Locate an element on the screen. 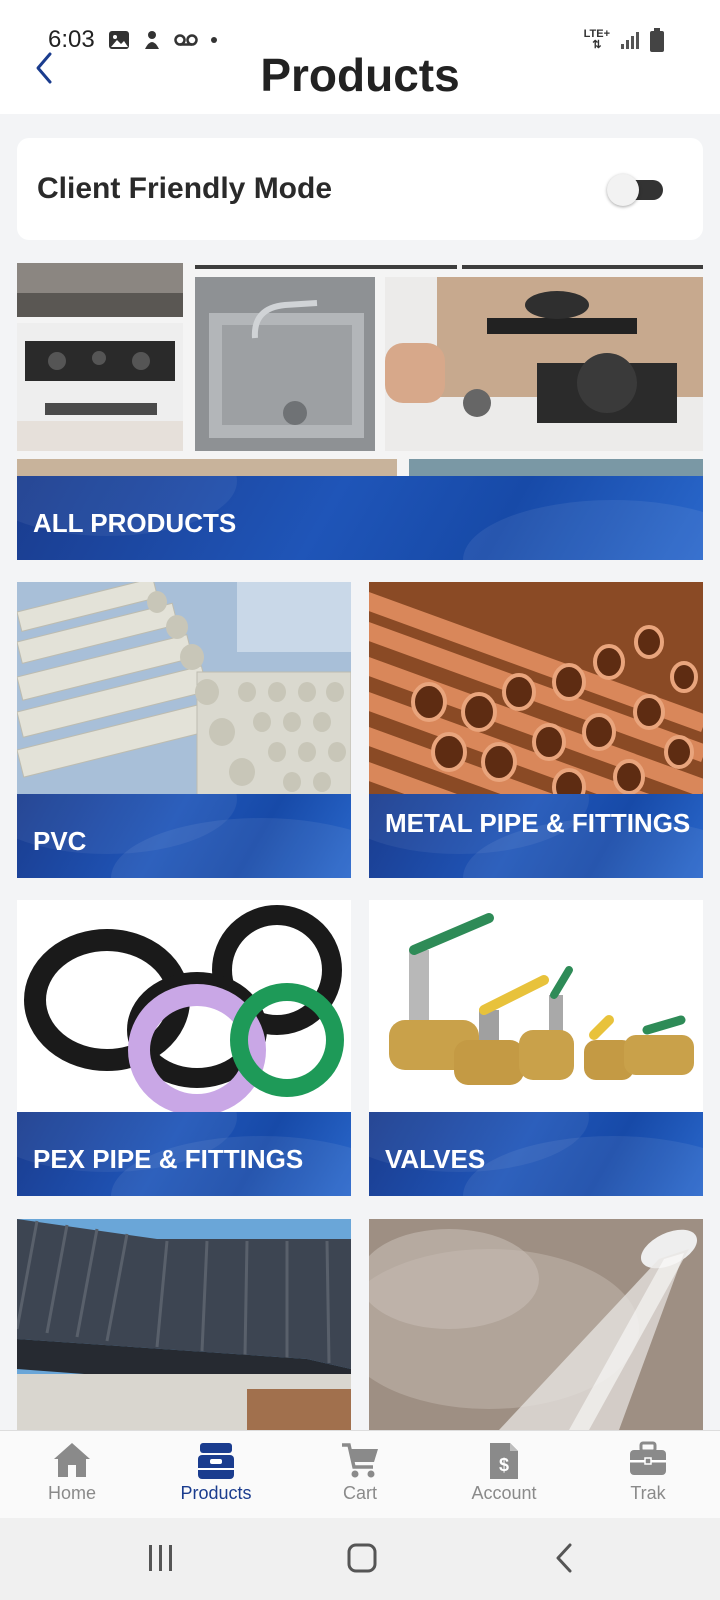 Image resolution: width=720 pixels, height=1600 pixels. pex-pipe-image is located at coordinates (184, 1007).